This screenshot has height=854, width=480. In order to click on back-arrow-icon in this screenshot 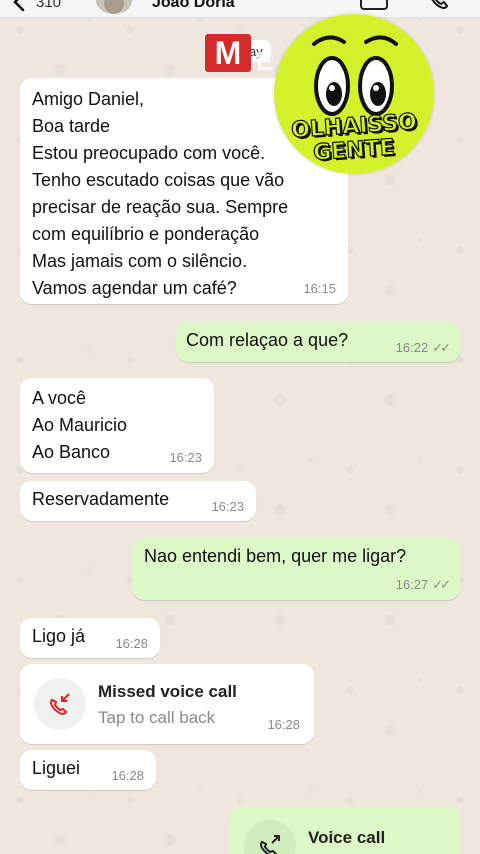, I will do `click(20, 6)`.